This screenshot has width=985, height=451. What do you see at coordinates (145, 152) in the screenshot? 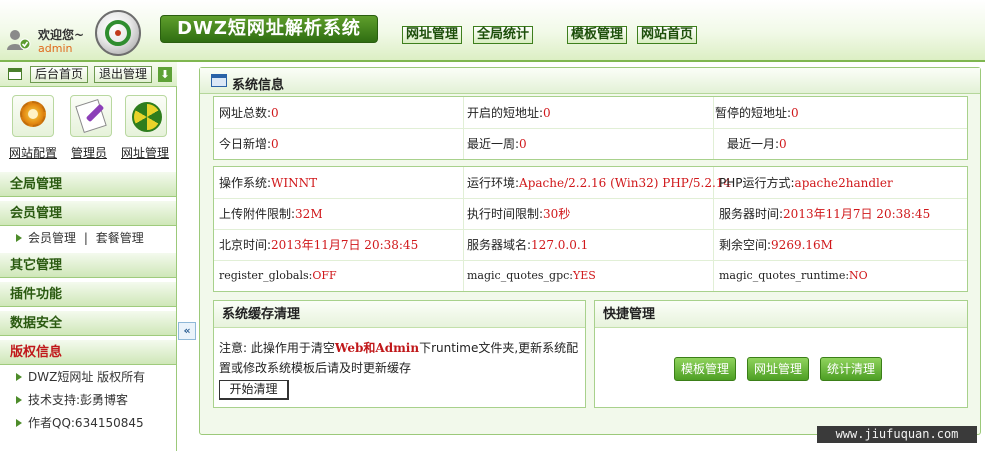
I see `quick-url-manage-label: 网址管理` at bounding box center [145, 152].